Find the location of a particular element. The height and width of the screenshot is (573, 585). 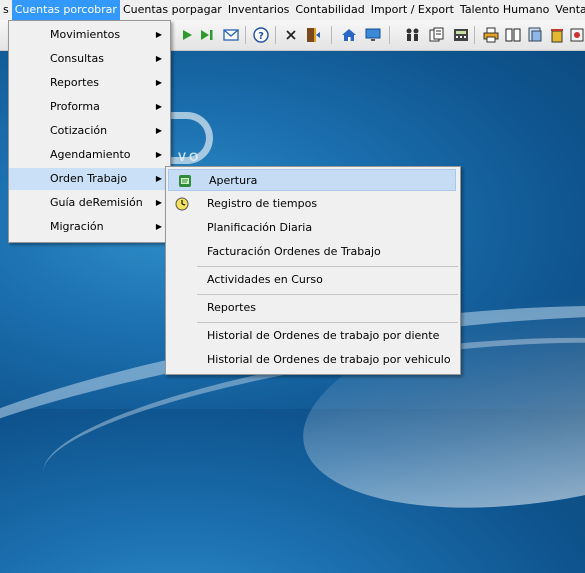

menu-item-movimientos: Movimientos ▶ is located at coordinates (89, 35).